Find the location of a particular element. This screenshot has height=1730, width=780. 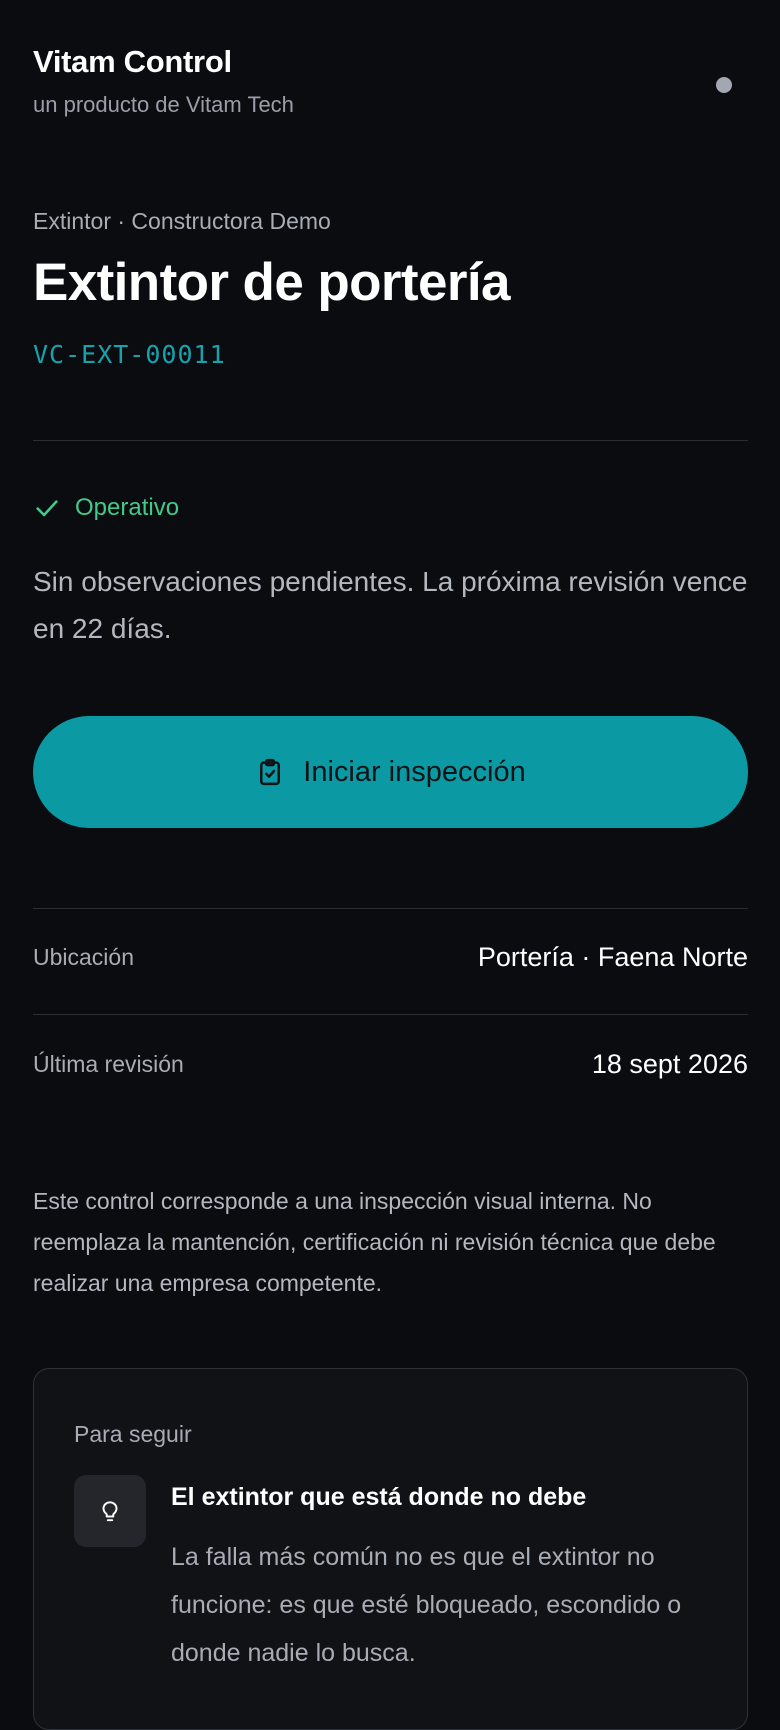

status-indicator: Operativo is located at coordinates (106, 508).